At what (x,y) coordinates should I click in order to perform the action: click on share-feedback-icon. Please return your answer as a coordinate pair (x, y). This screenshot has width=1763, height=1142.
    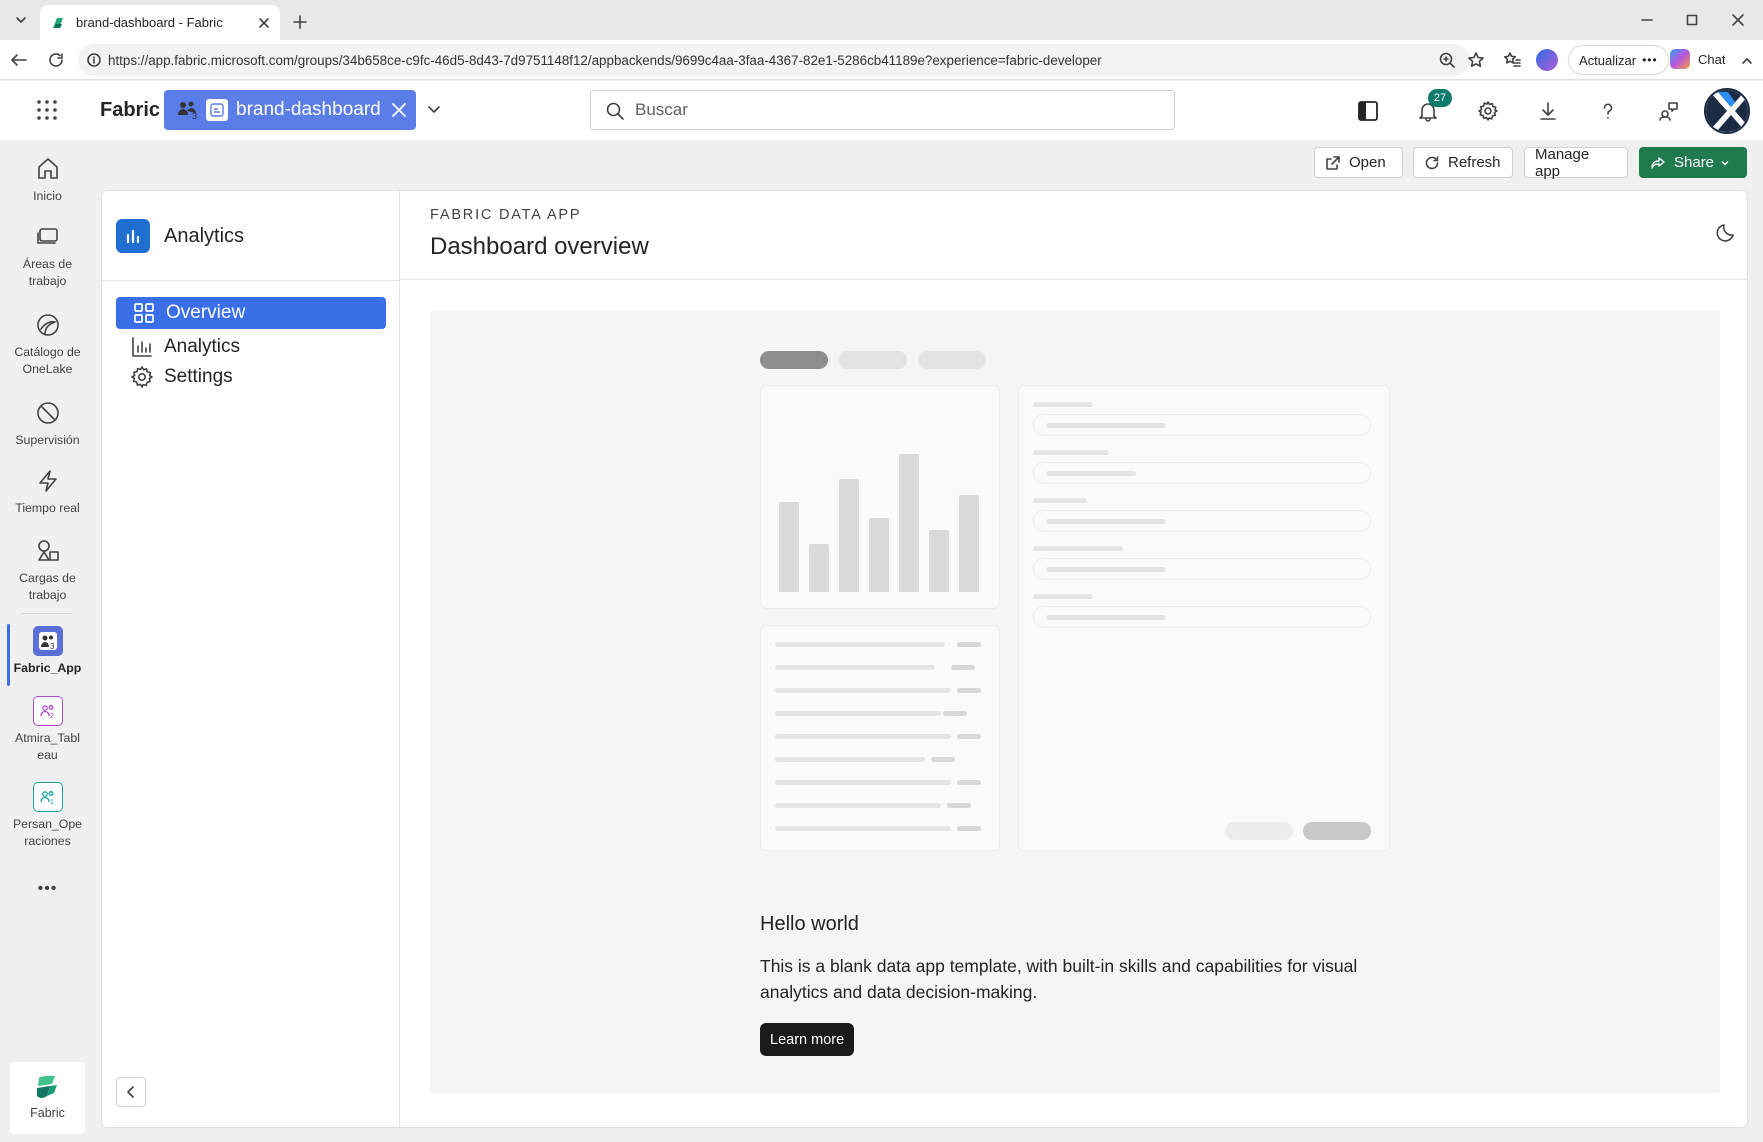
    Looking at the image, I should click on (1668, 111).